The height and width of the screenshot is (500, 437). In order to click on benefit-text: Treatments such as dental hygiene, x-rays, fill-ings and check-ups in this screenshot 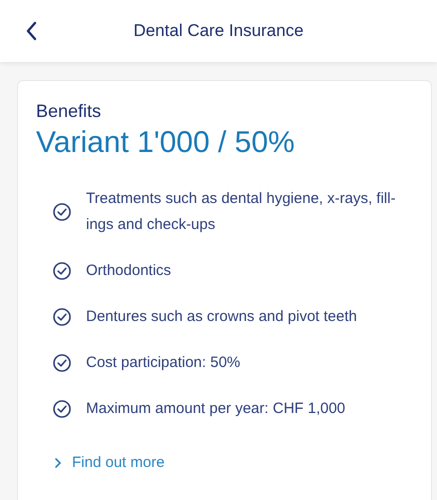, I will do `click(241, 212)`.